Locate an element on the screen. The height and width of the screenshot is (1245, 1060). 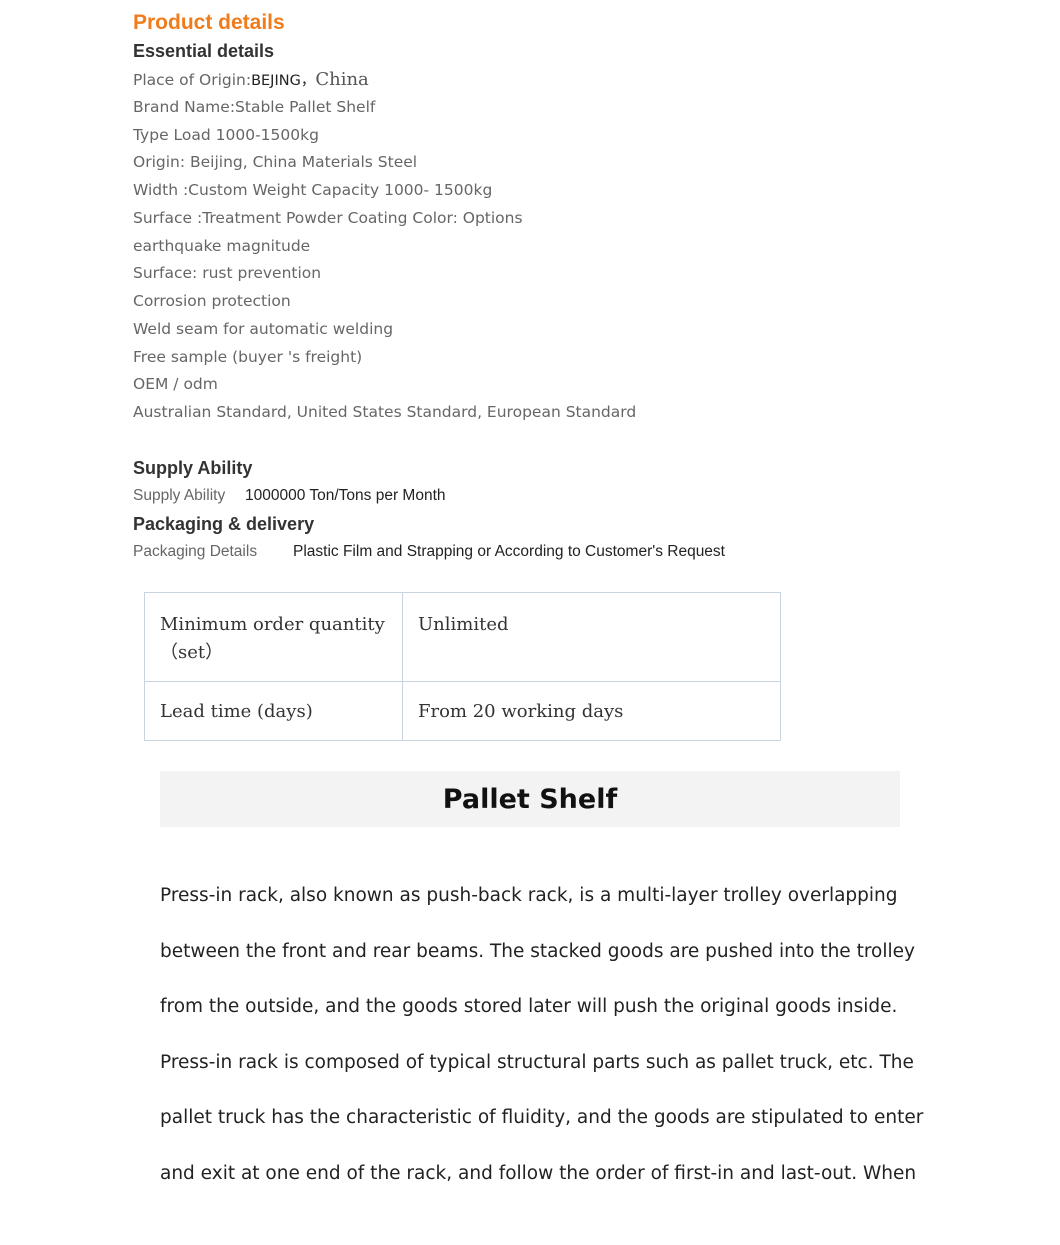
detail-line: Corrosion protection is located at coordinates (212, 301).